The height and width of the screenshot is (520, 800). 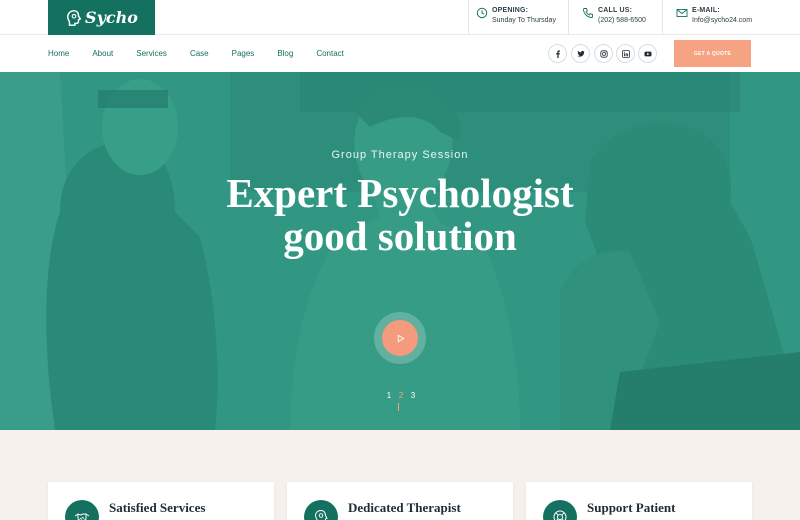 I want to click on slide-dot-1: 1, so click(x=389, y=395).